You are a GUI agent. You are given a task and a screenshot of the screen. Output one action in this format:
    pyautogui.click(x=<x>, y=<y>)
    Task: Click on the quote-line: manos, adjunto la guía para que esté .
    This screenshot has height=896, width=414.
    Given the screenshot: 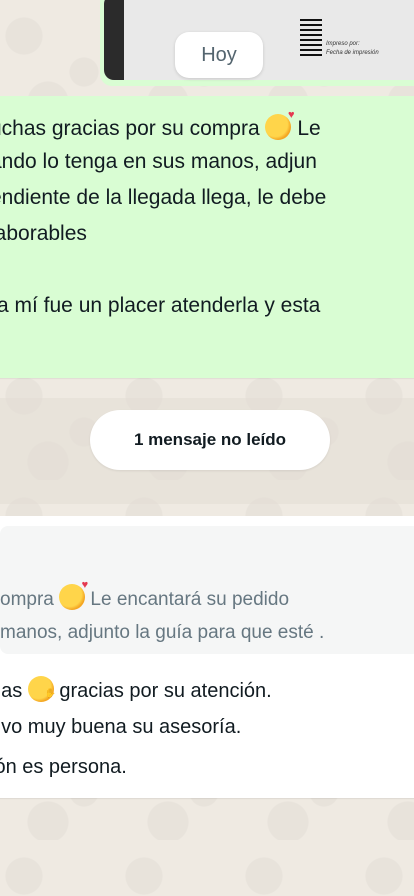 What is the action you would take?
    pyautogui.click(x=162, y=632)
    